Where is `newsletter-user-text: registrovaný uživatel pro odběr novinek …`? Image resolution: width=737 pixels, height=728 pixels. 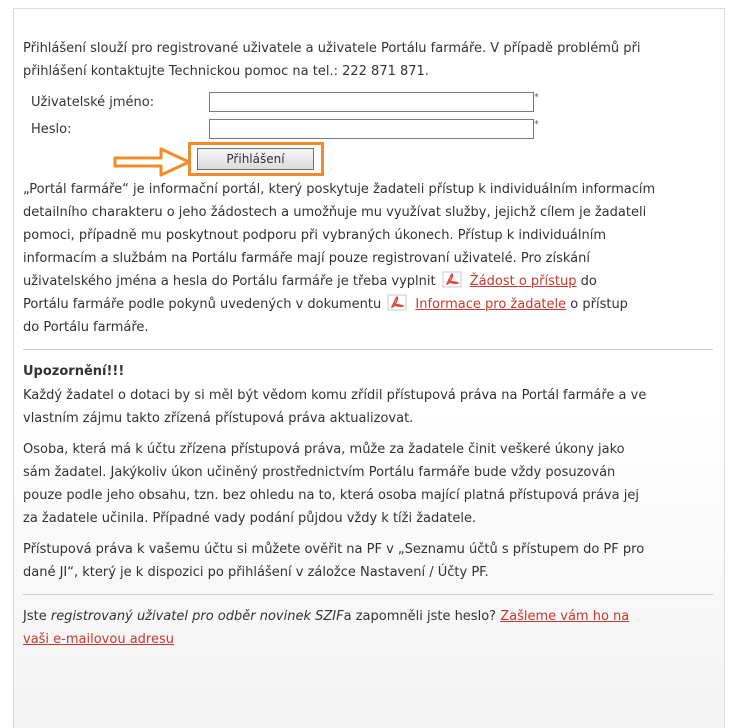
newsletter-user-text: registrovaný uživatel pro odběr novinek … is located at coordinates (197, 616).